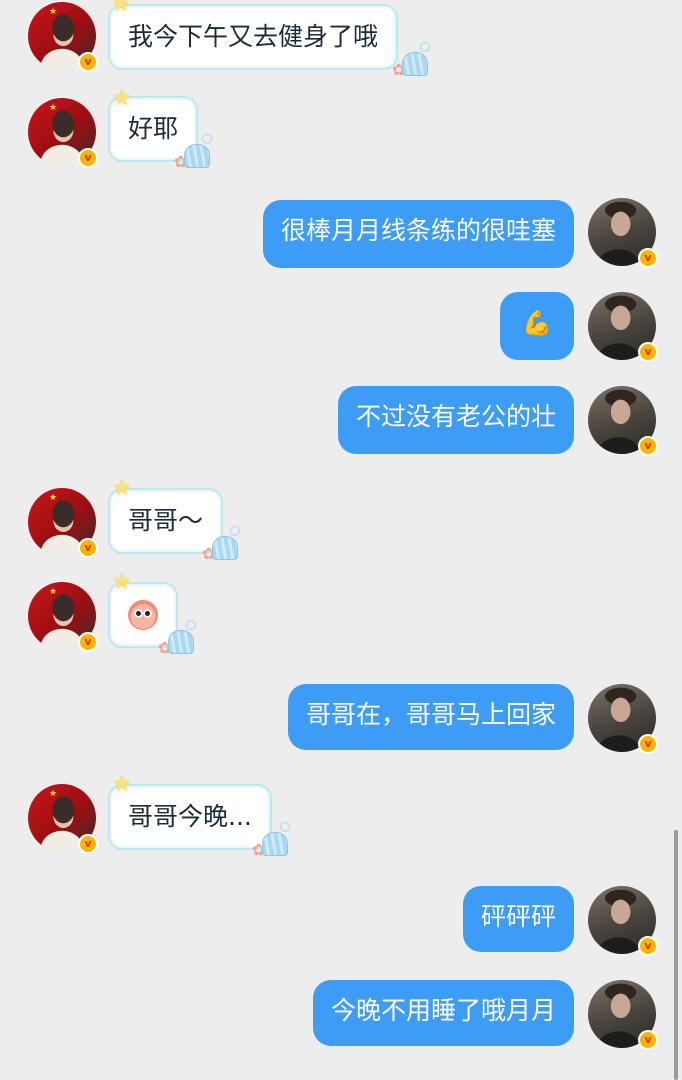 Image resolution: width=682 pixels, height=1080 pixels. I want to click on outgoing-message-bubble: 不过没有老公的壮, so click(455, 420).